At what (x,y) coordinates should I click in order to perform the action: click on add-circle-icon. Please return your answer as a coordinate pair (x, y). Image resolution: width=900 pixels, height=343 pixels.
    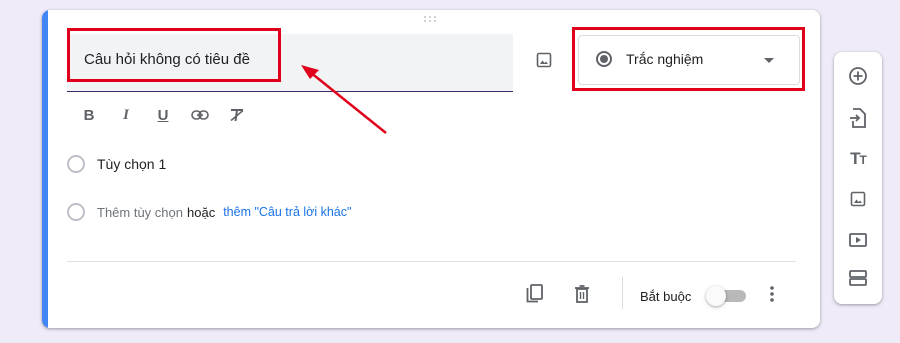
    Looking at the image, I should click on (858, 76).